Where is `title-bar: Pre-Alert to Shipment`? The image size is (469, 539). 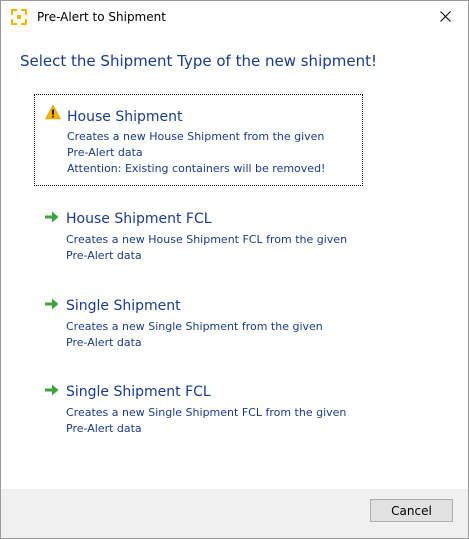
title-bar: Pre-Alert to Shipment is located at coordinates (234, 16).